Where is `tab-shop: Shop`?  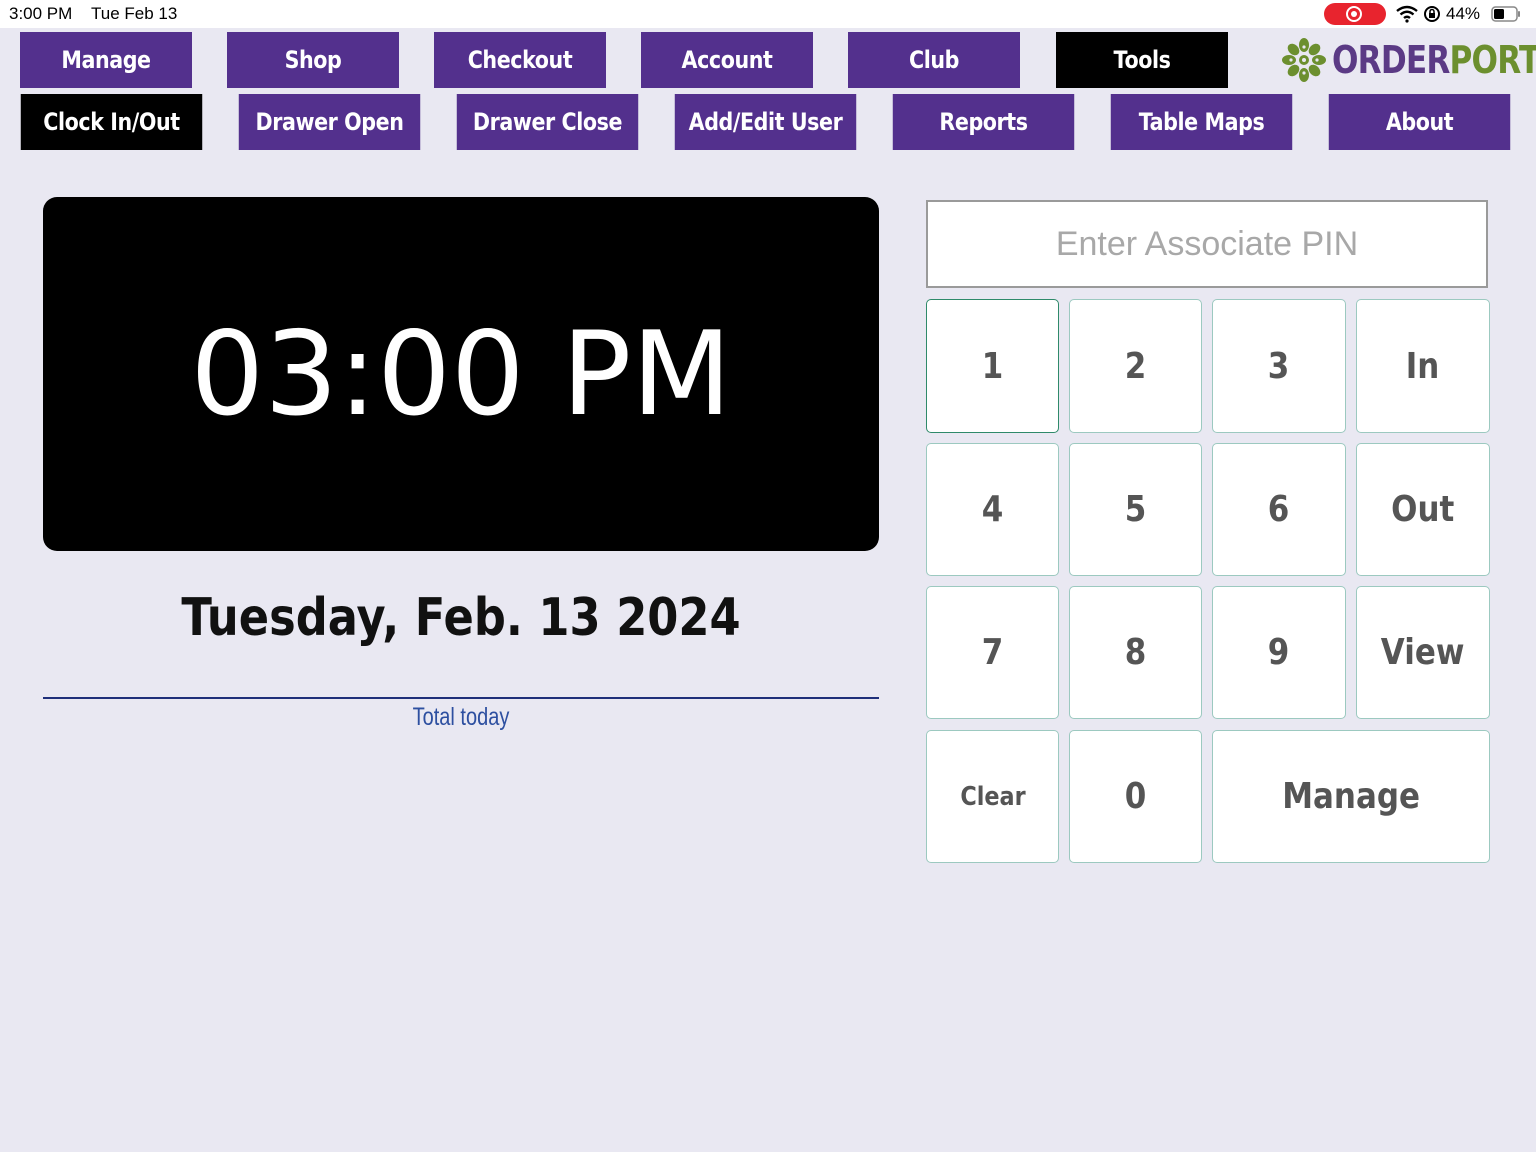 tab-shop: Shop is located at coordinates (313, 60).